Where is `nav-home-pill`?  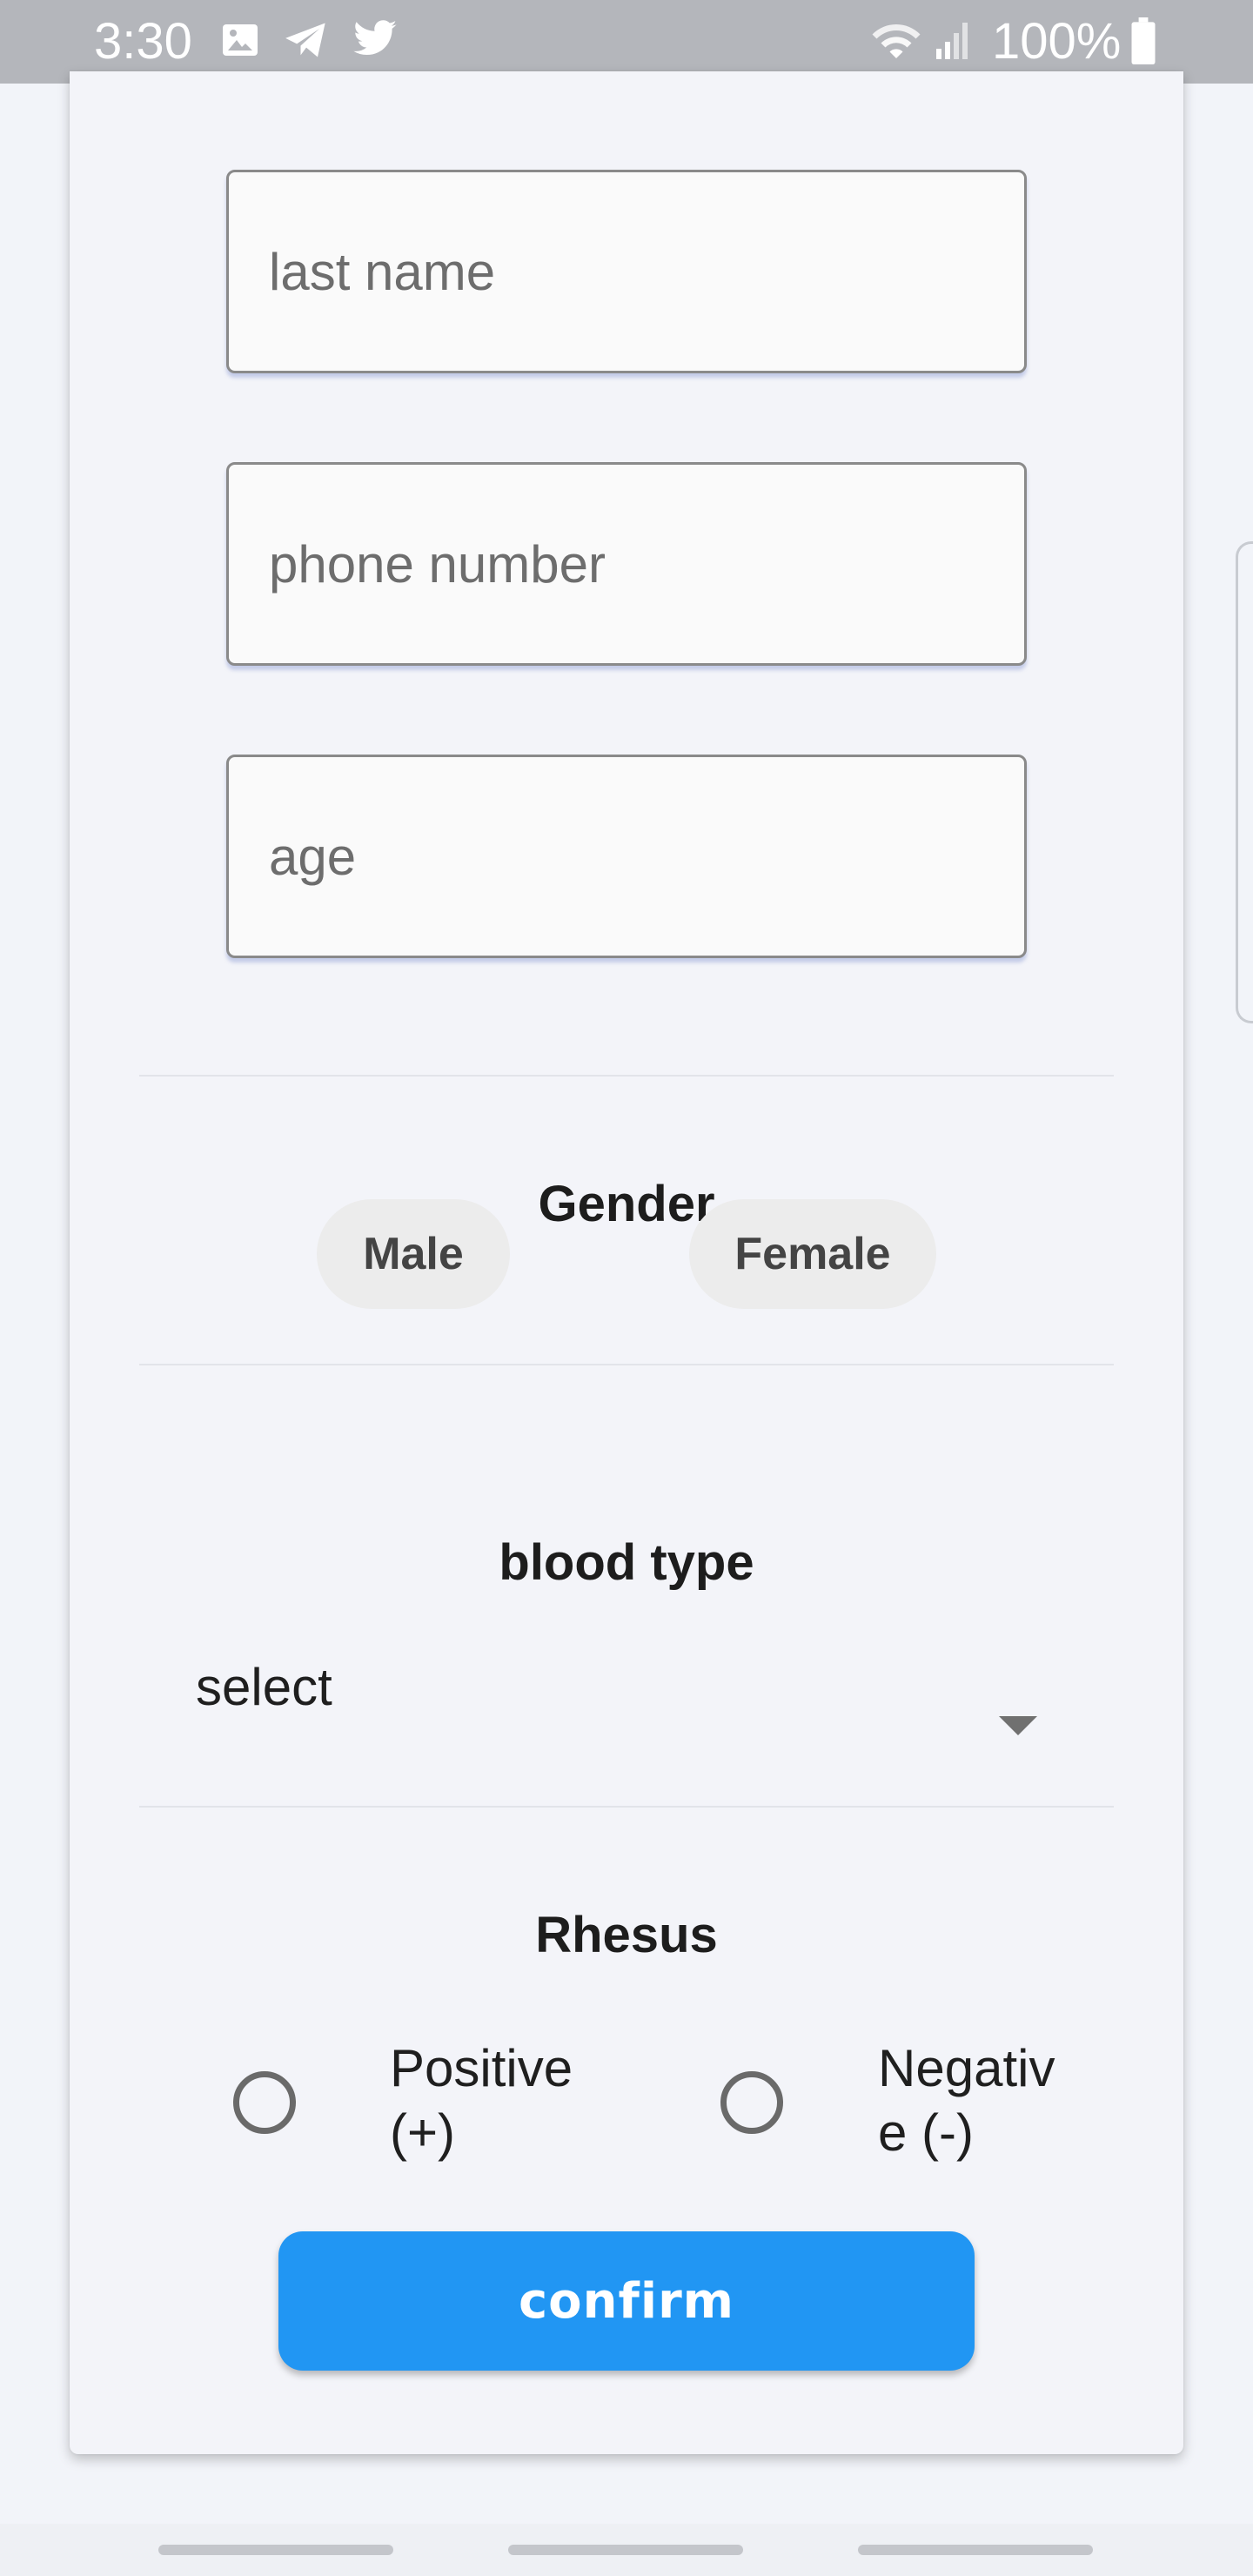 nav-home-pill is located at coordinates (625, 2550).